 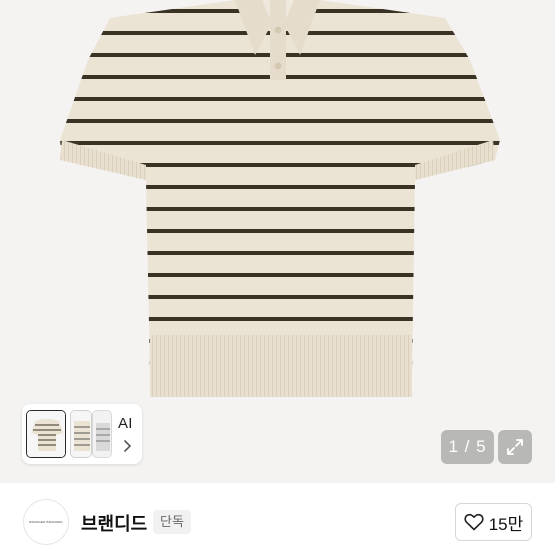 What do you see at coordinates (474, 522) in the screenshot?
I see `heart-icon` at bounding box center [474, 522].